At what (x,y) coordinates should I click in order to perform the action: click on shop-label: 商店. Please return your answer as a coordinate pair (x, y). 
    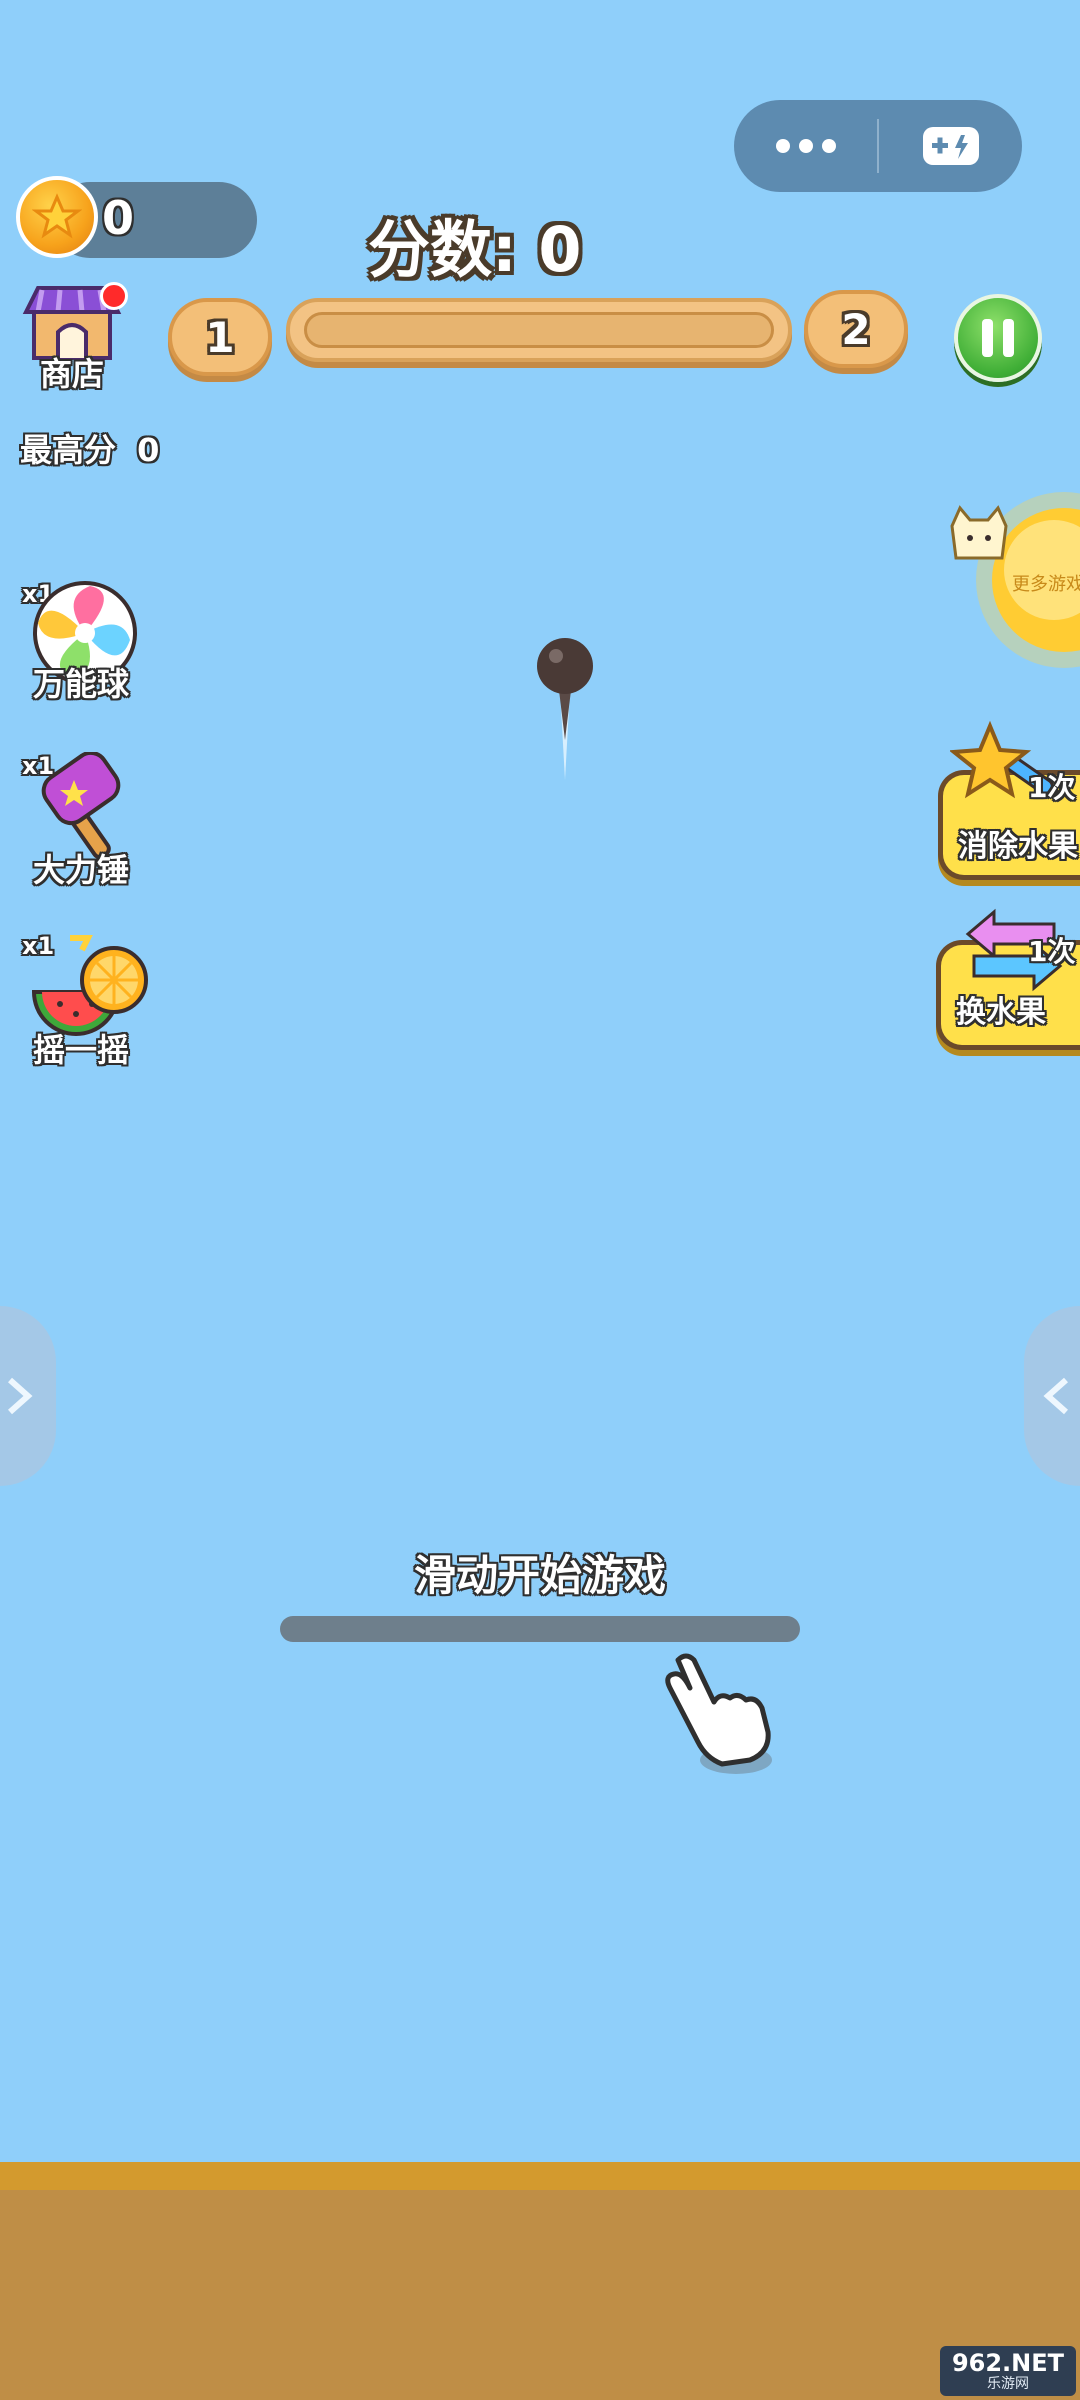
    Looking at the image, I should click on (71, 374).